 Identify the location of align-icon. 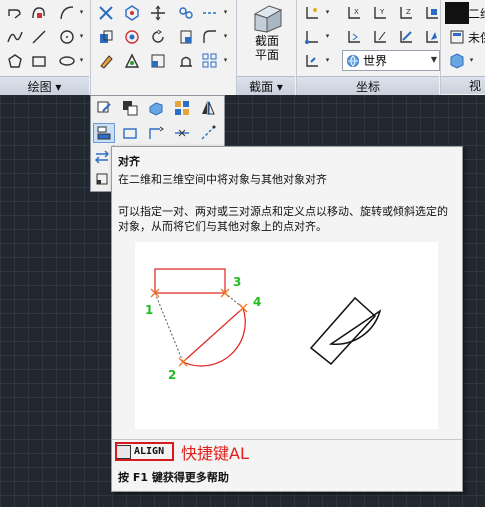
(104, 133).